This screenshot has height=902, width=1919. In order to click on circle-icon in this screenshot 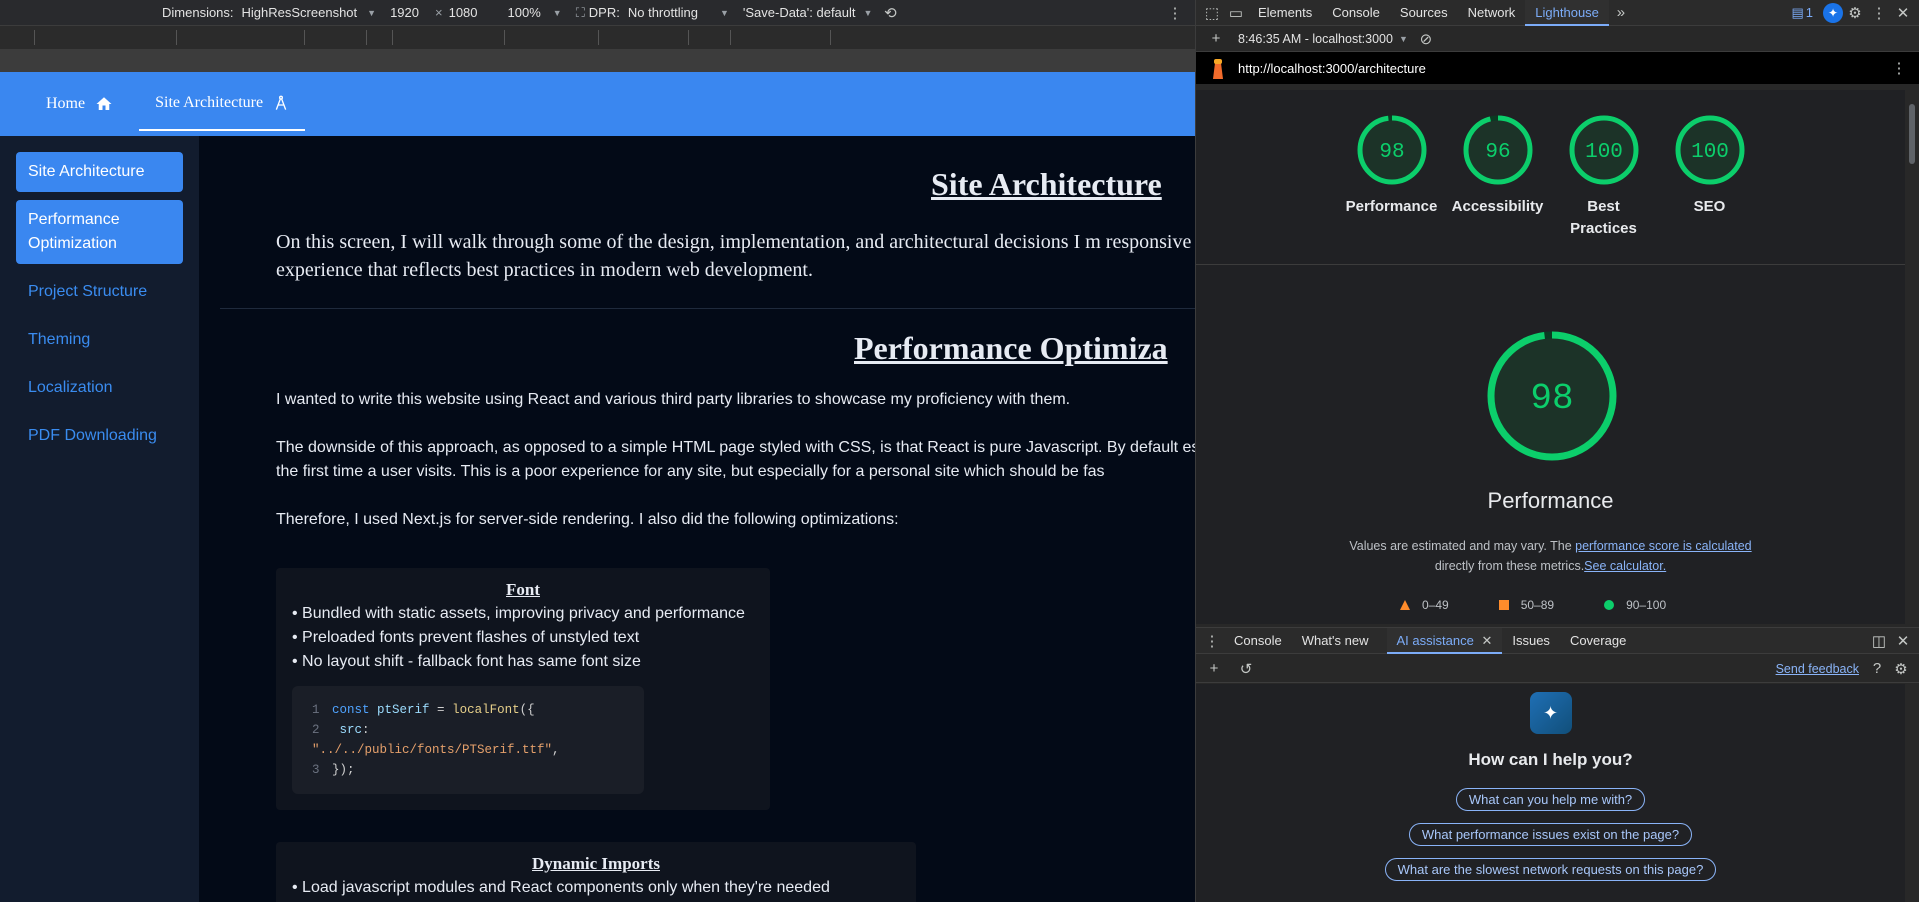, I will do `click(1609, 605)`.